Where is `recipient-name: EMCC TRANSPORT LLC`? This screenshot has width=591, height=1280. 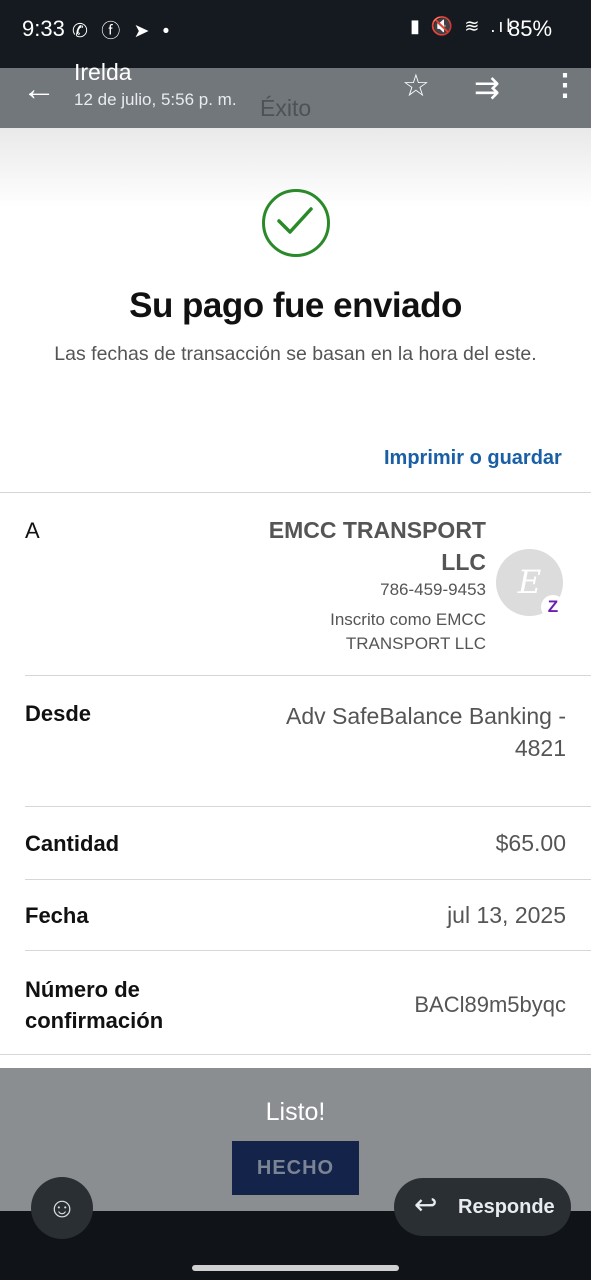
recipient-name: EMCC TRANSPORT LLC is located at coordinates (377, 546).